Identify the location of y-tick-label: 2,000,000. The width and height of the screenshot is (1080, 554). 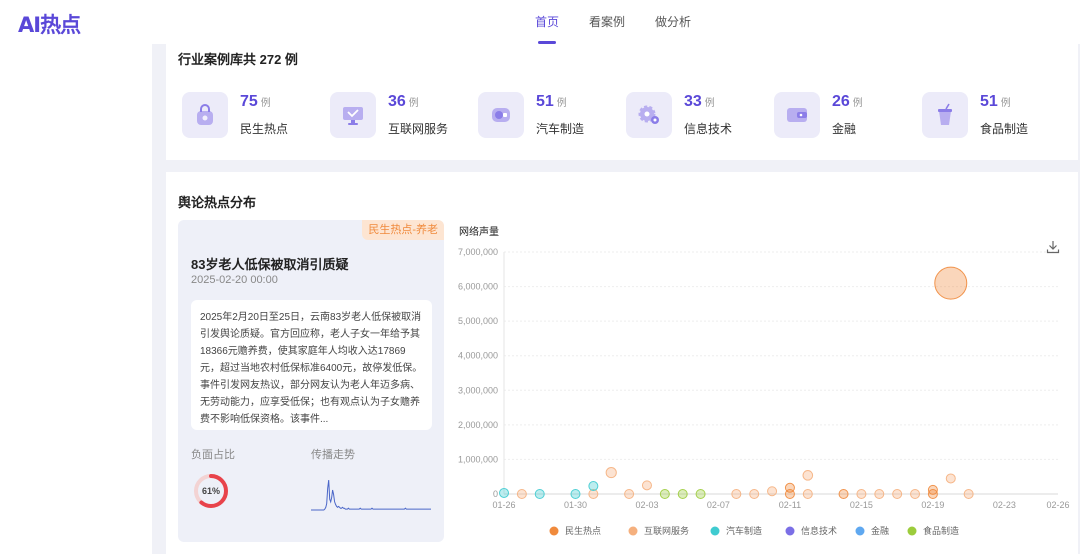
(478, 425).